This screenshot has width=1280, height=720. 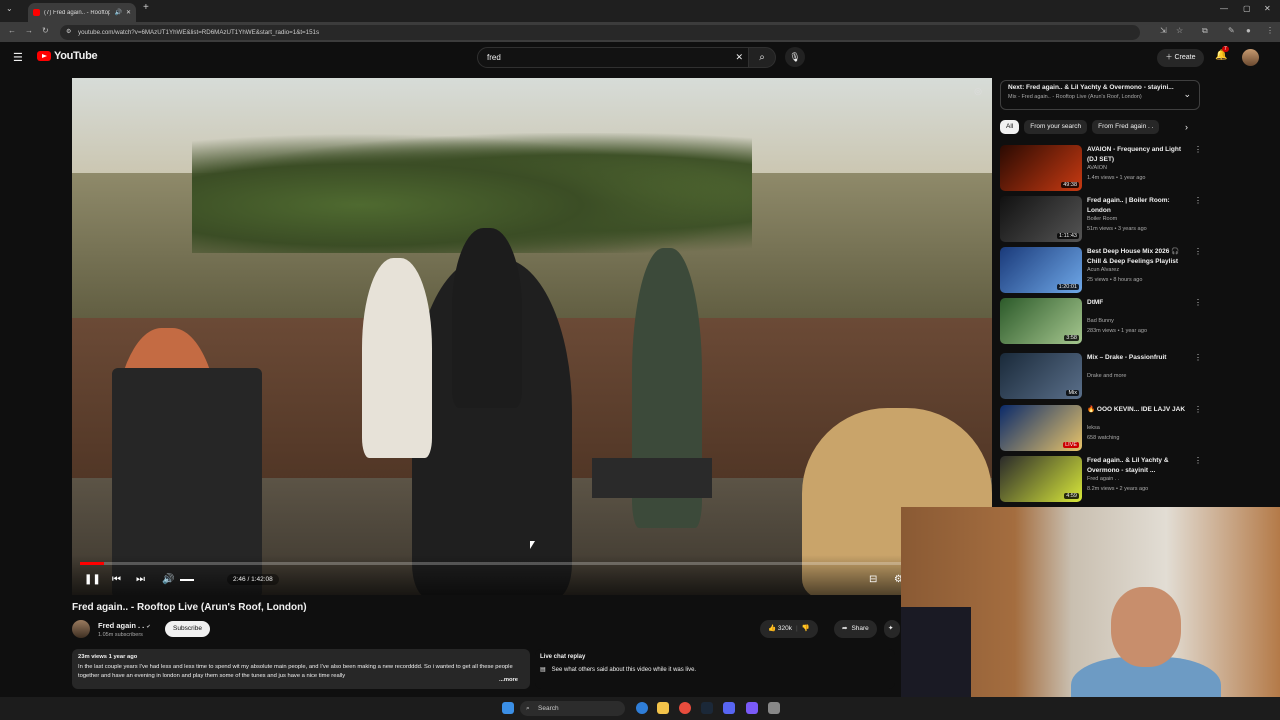 I want to click on chevron-right-icon: ›, so click(x=1186, y=127).